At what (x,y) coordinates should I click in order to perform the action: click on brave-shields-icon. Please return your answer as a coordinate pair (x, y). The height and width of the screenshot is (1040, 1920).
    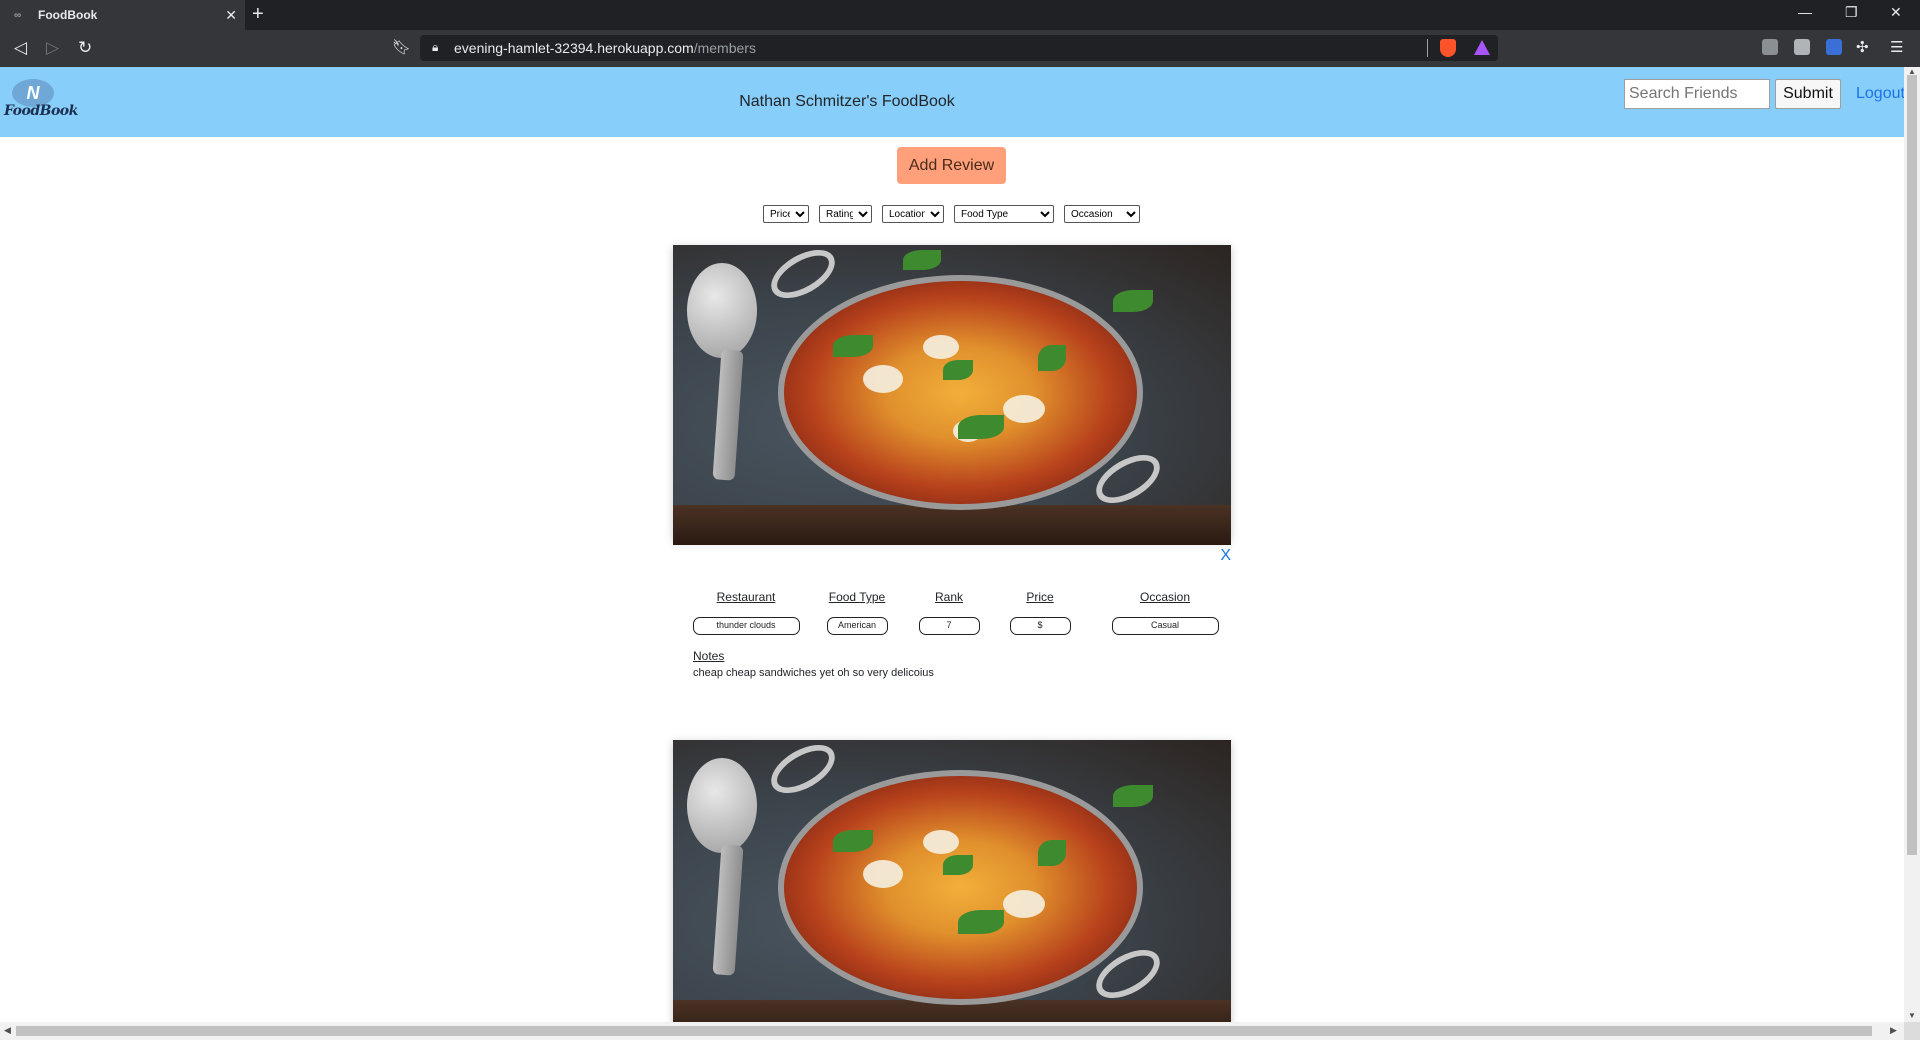
    Looking at the image, I should click on (1448, 48).